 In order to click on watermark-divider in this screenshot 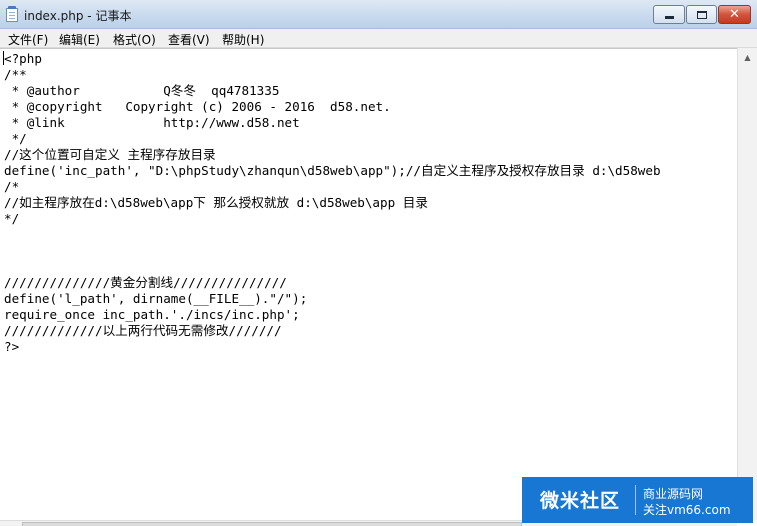, I will do `click(635, 500)`.